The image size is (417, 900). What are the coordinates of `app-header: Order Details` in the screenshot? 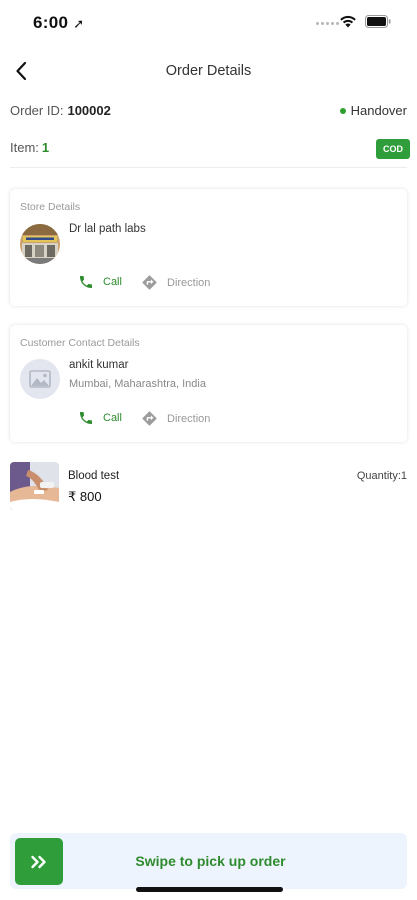 It's located at (208, 72).